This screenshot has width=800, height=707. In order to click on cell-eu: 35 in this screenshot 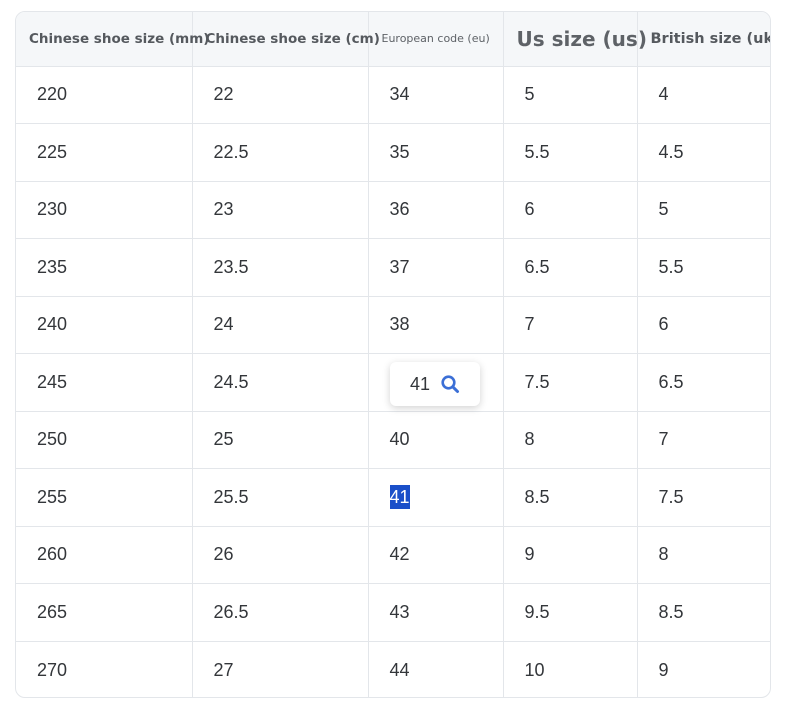, I will do `click(436, 152)`.